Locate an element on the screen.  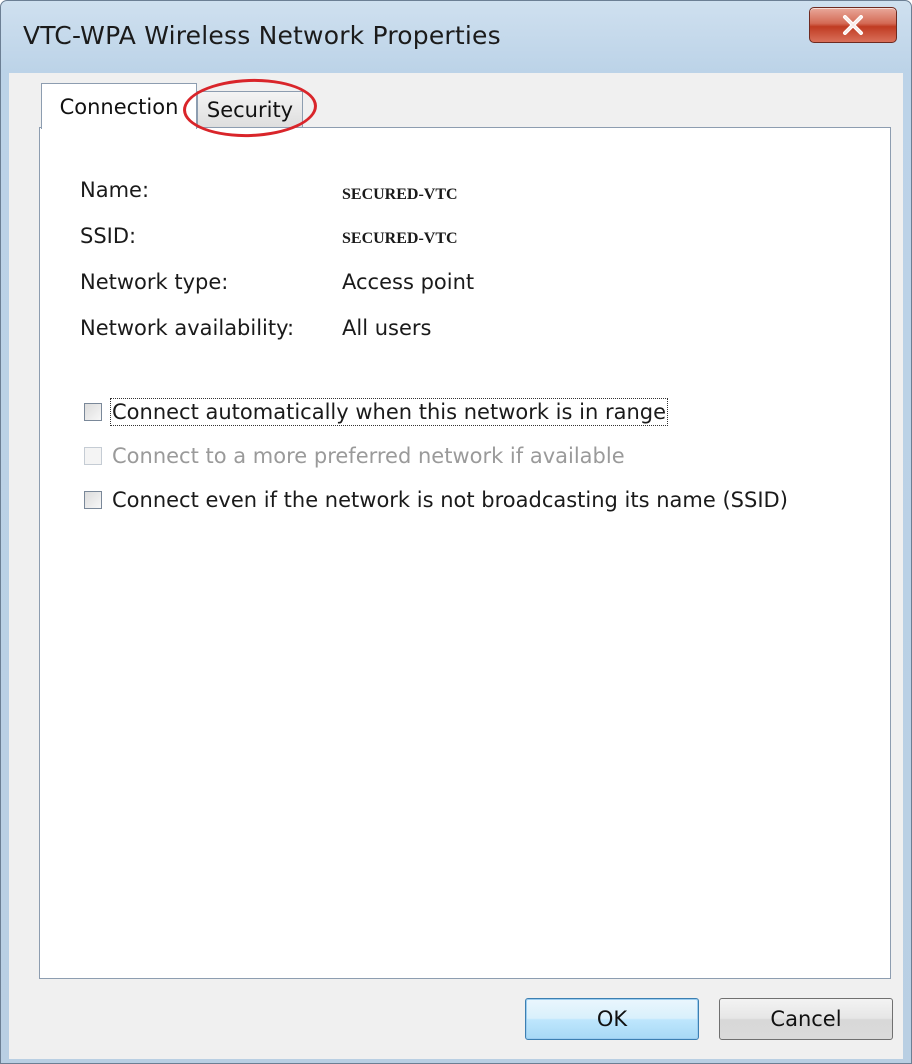
window-title: VTC-WPA Wireless Network Properties is located at coordinates (262, 35).